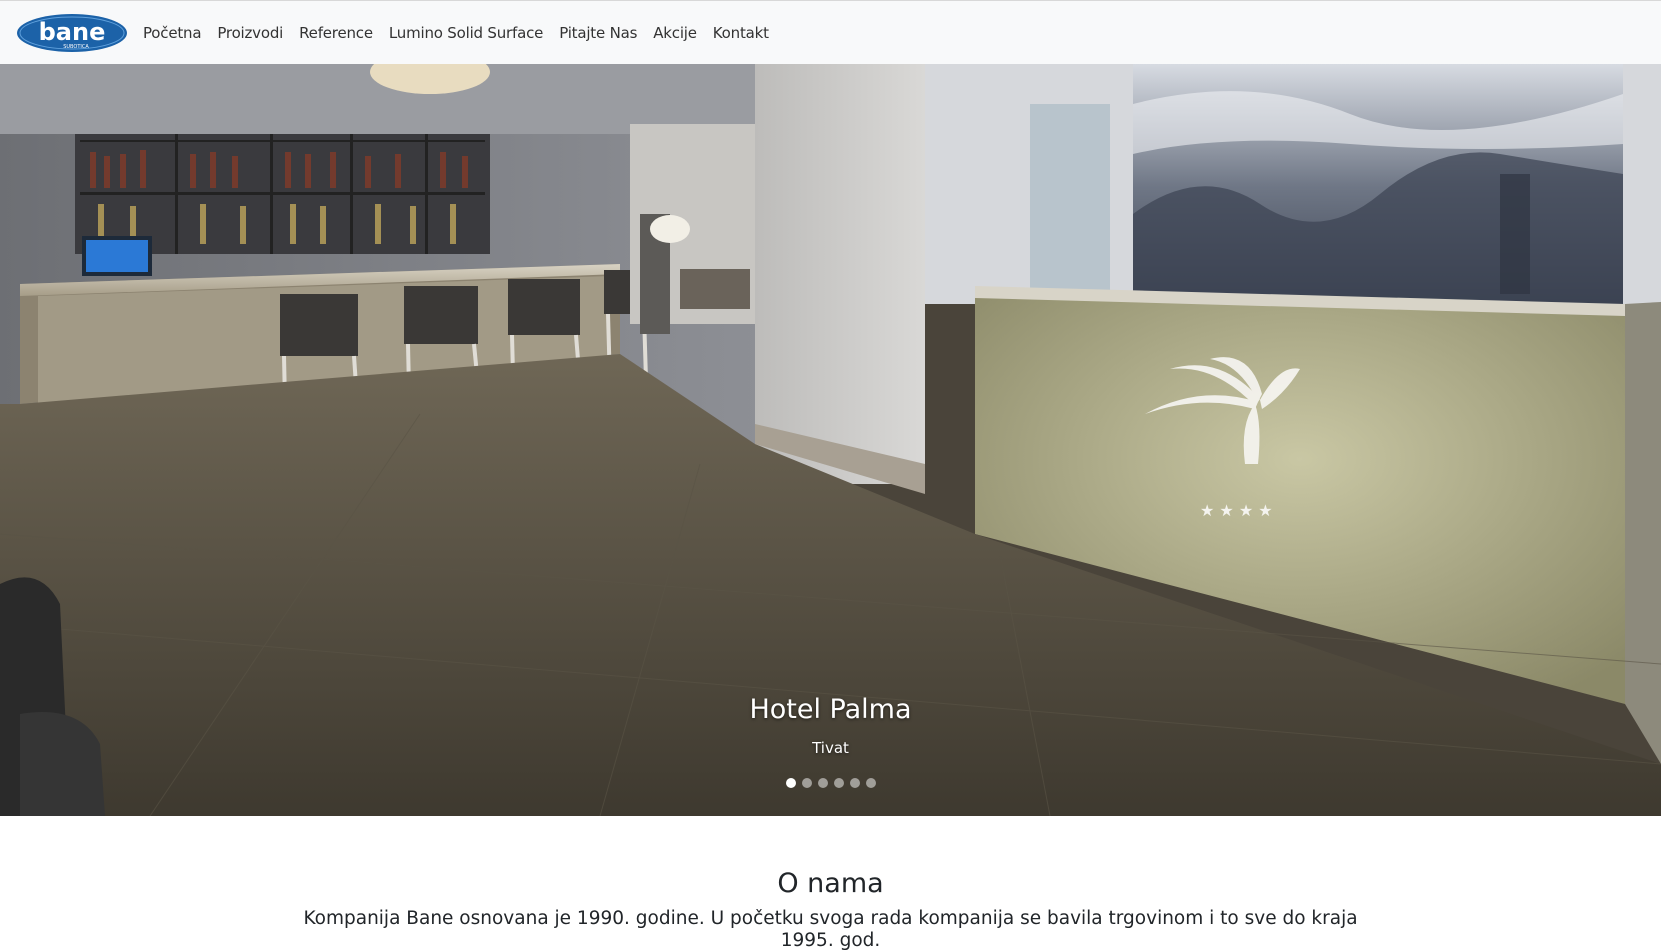 This screenshot has height=952, width=1661. I want to click on nav-item-akcije: Akcije, so click(675, 33).